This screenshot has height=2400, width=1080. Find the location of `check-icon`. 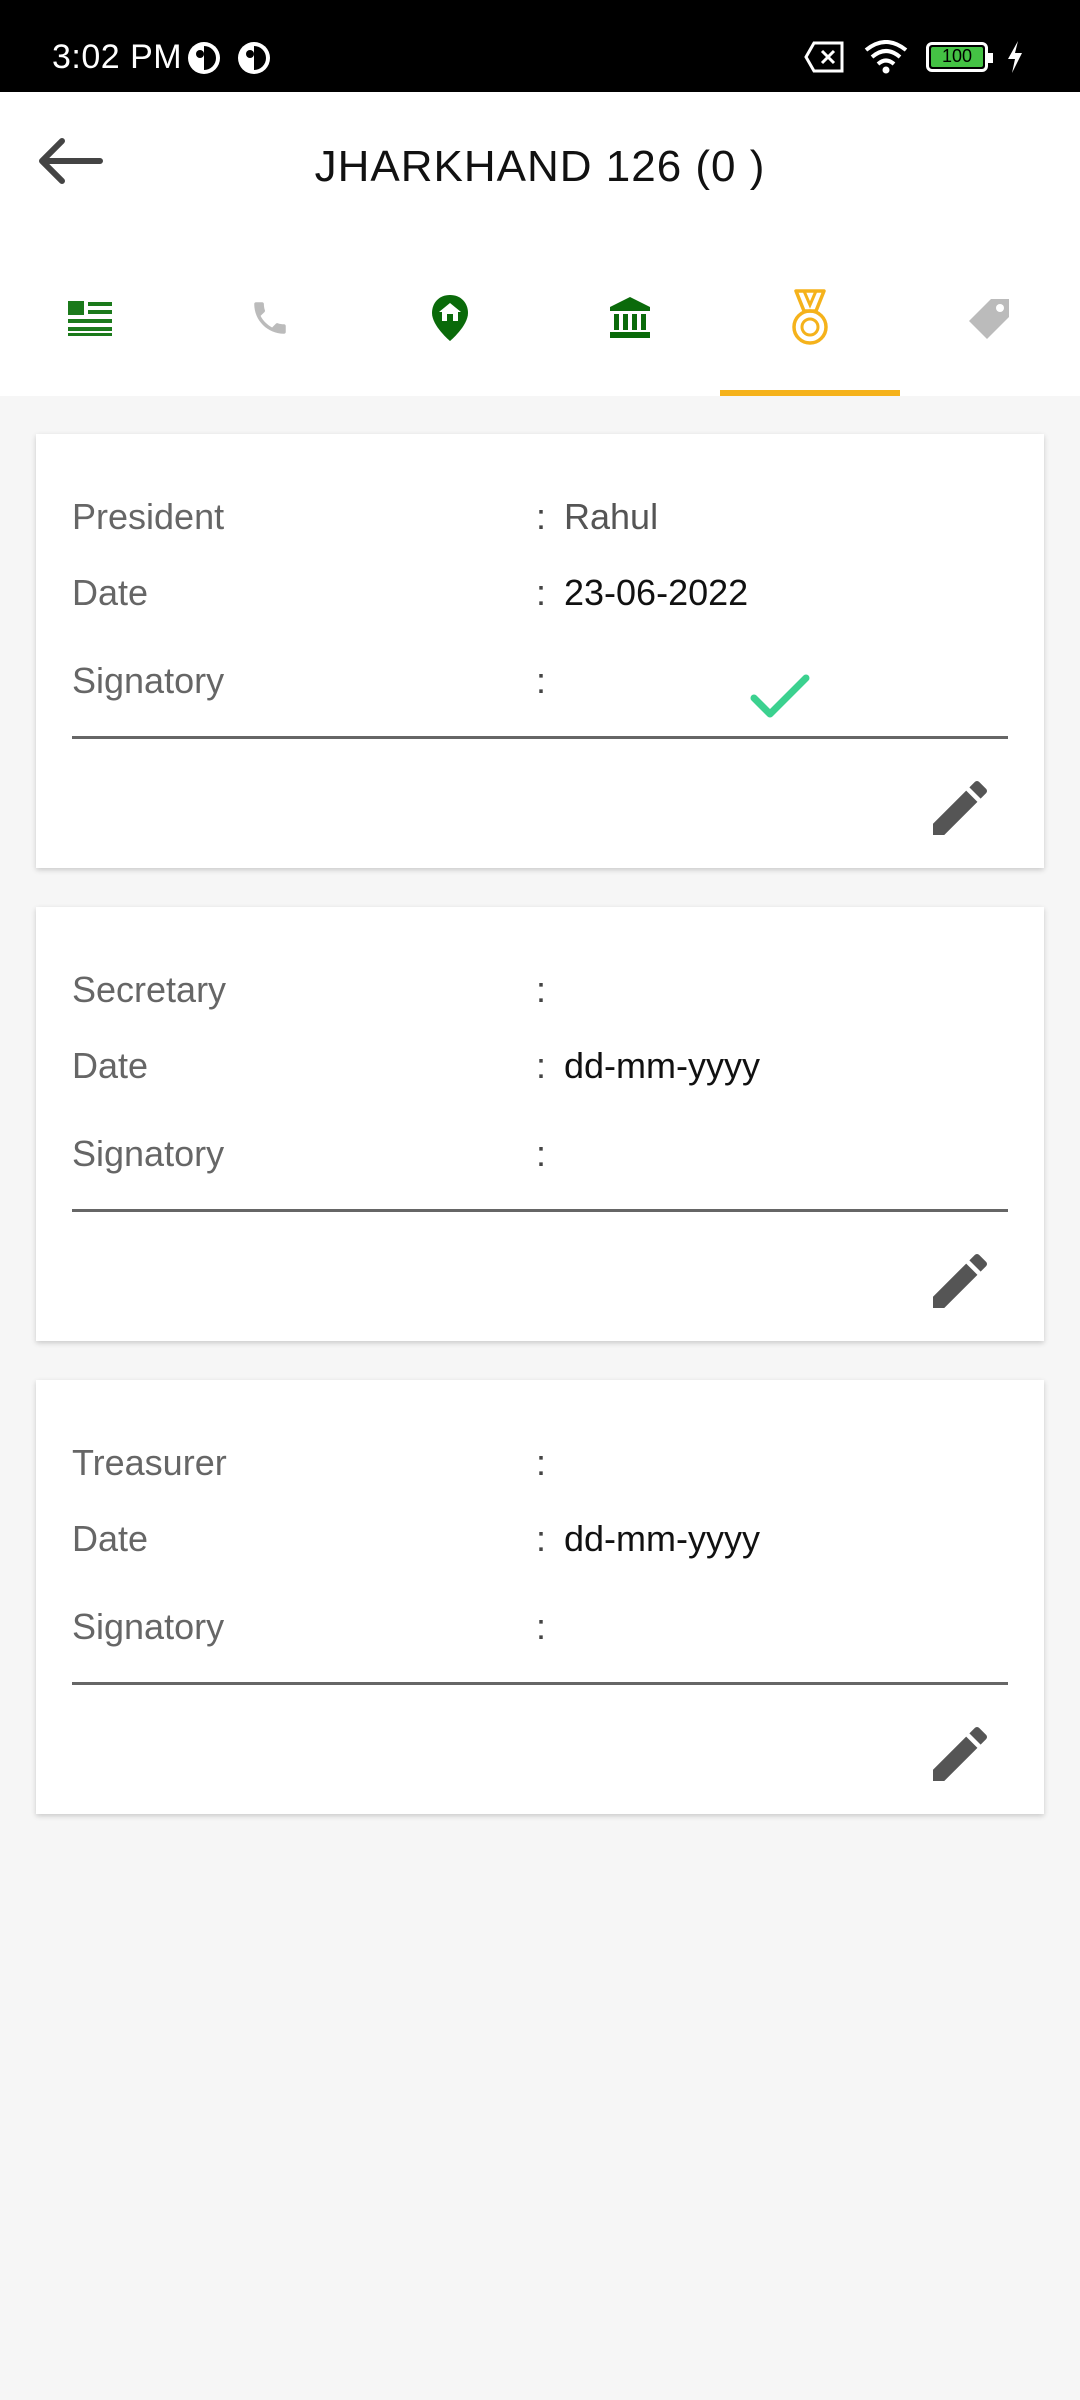

check-icon is located at coordinates (780, 696).